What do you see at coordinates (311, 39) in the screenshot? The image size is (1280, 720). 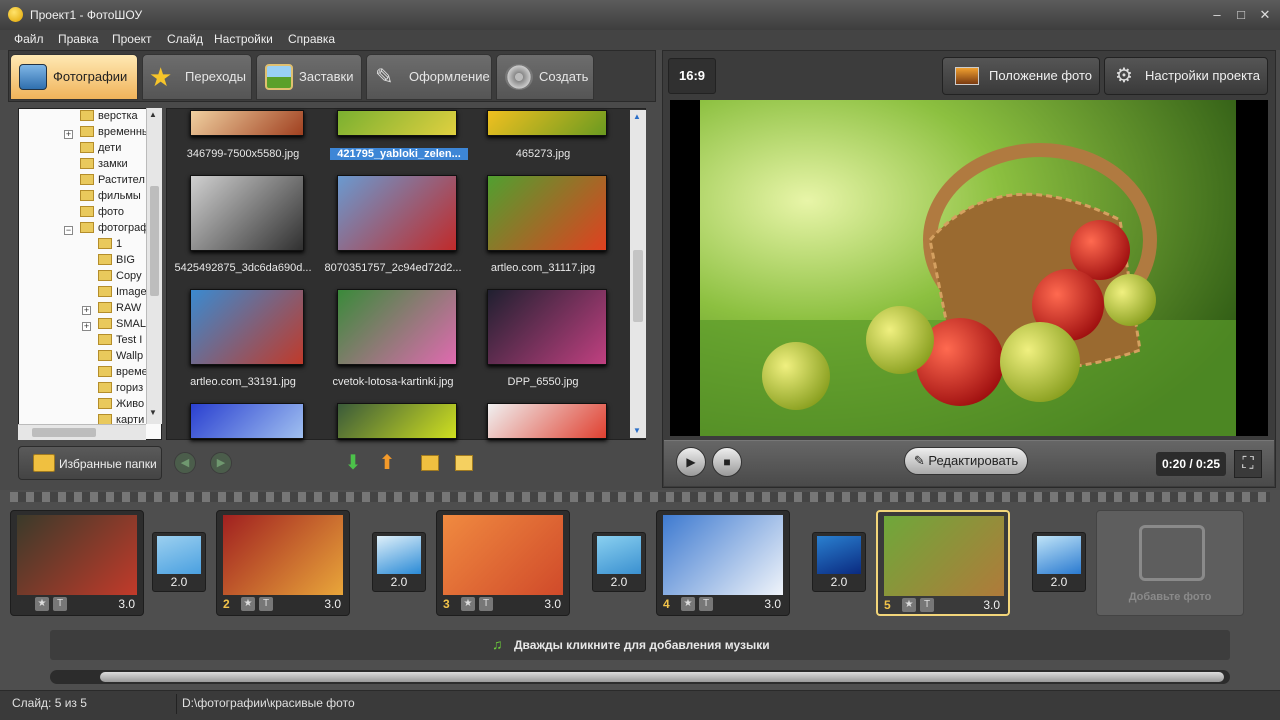 I see `menu-help: Справка` at bounding box center [311, 39].